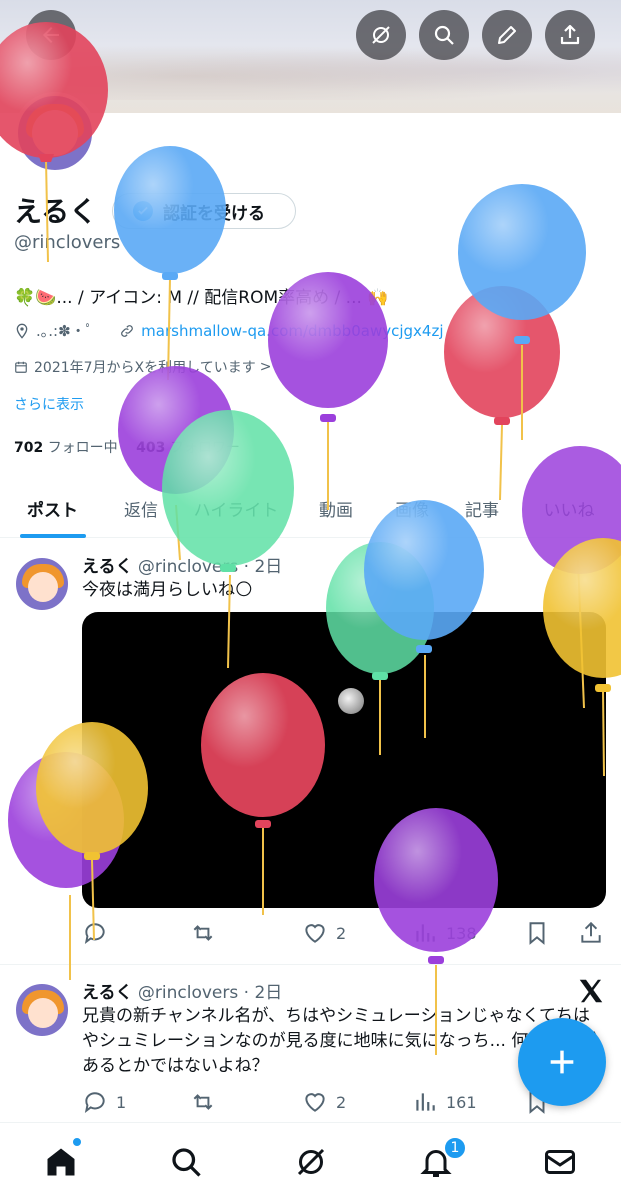  I want to click on chevron-right-icon: >, so click(265, 367).